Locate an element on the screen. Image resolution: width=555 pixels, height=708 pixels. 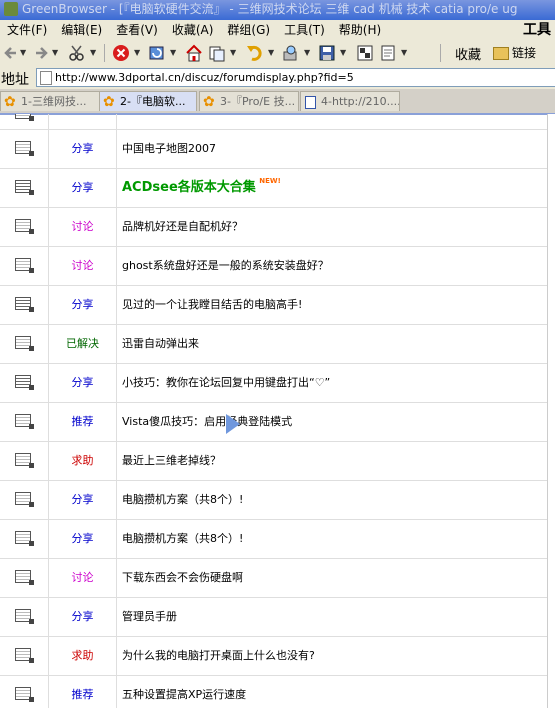
tools-scissors-icon is located at coordinates (77, 53).